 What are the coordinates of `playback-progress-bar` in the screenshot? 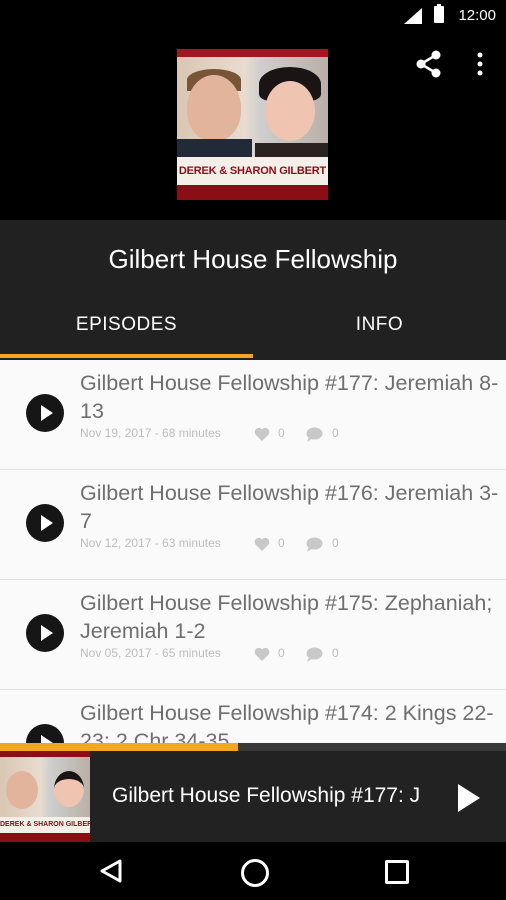 It's located at (253, 747).